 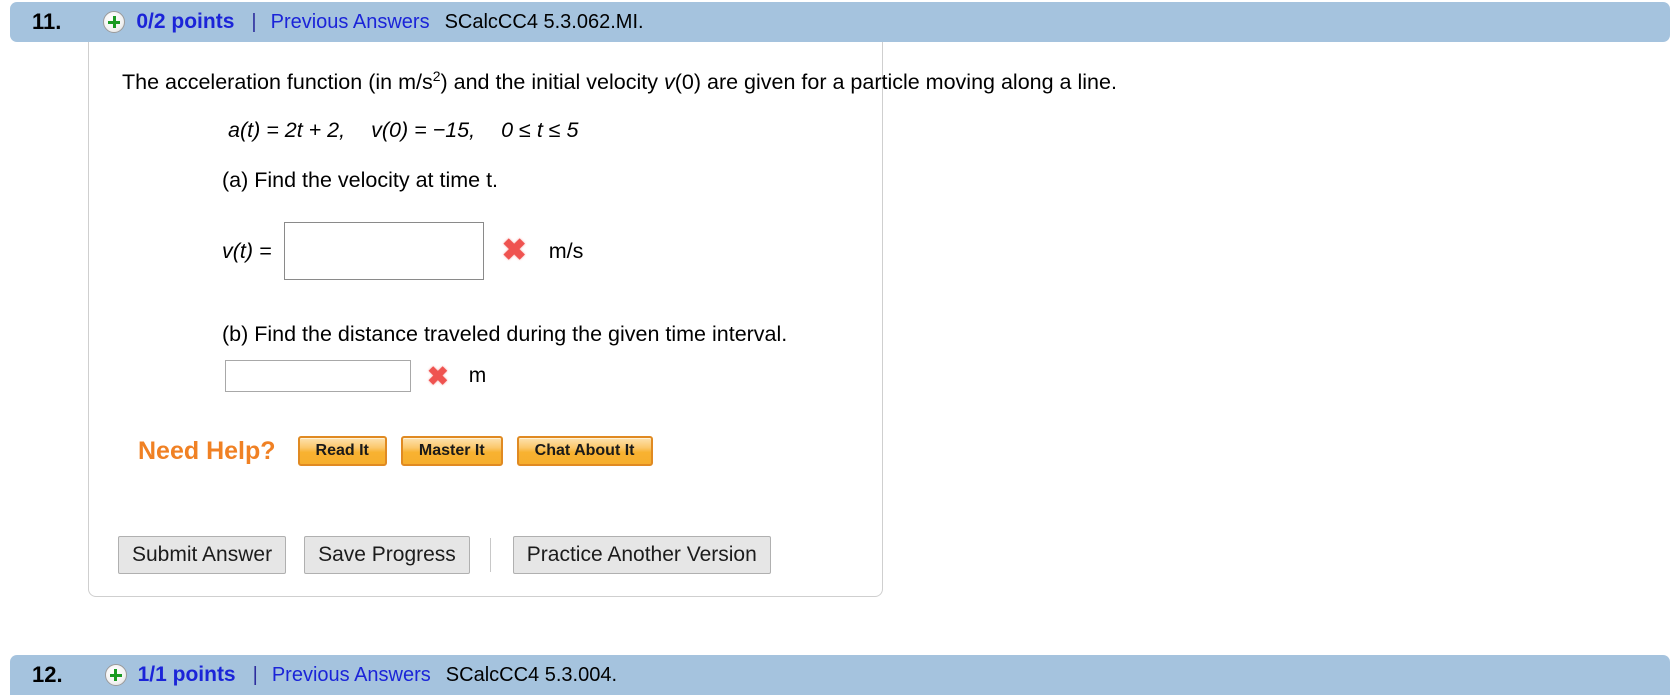 I want to click on part-b-incorrect-x-icon: ✖, so click(x=438, y=376).